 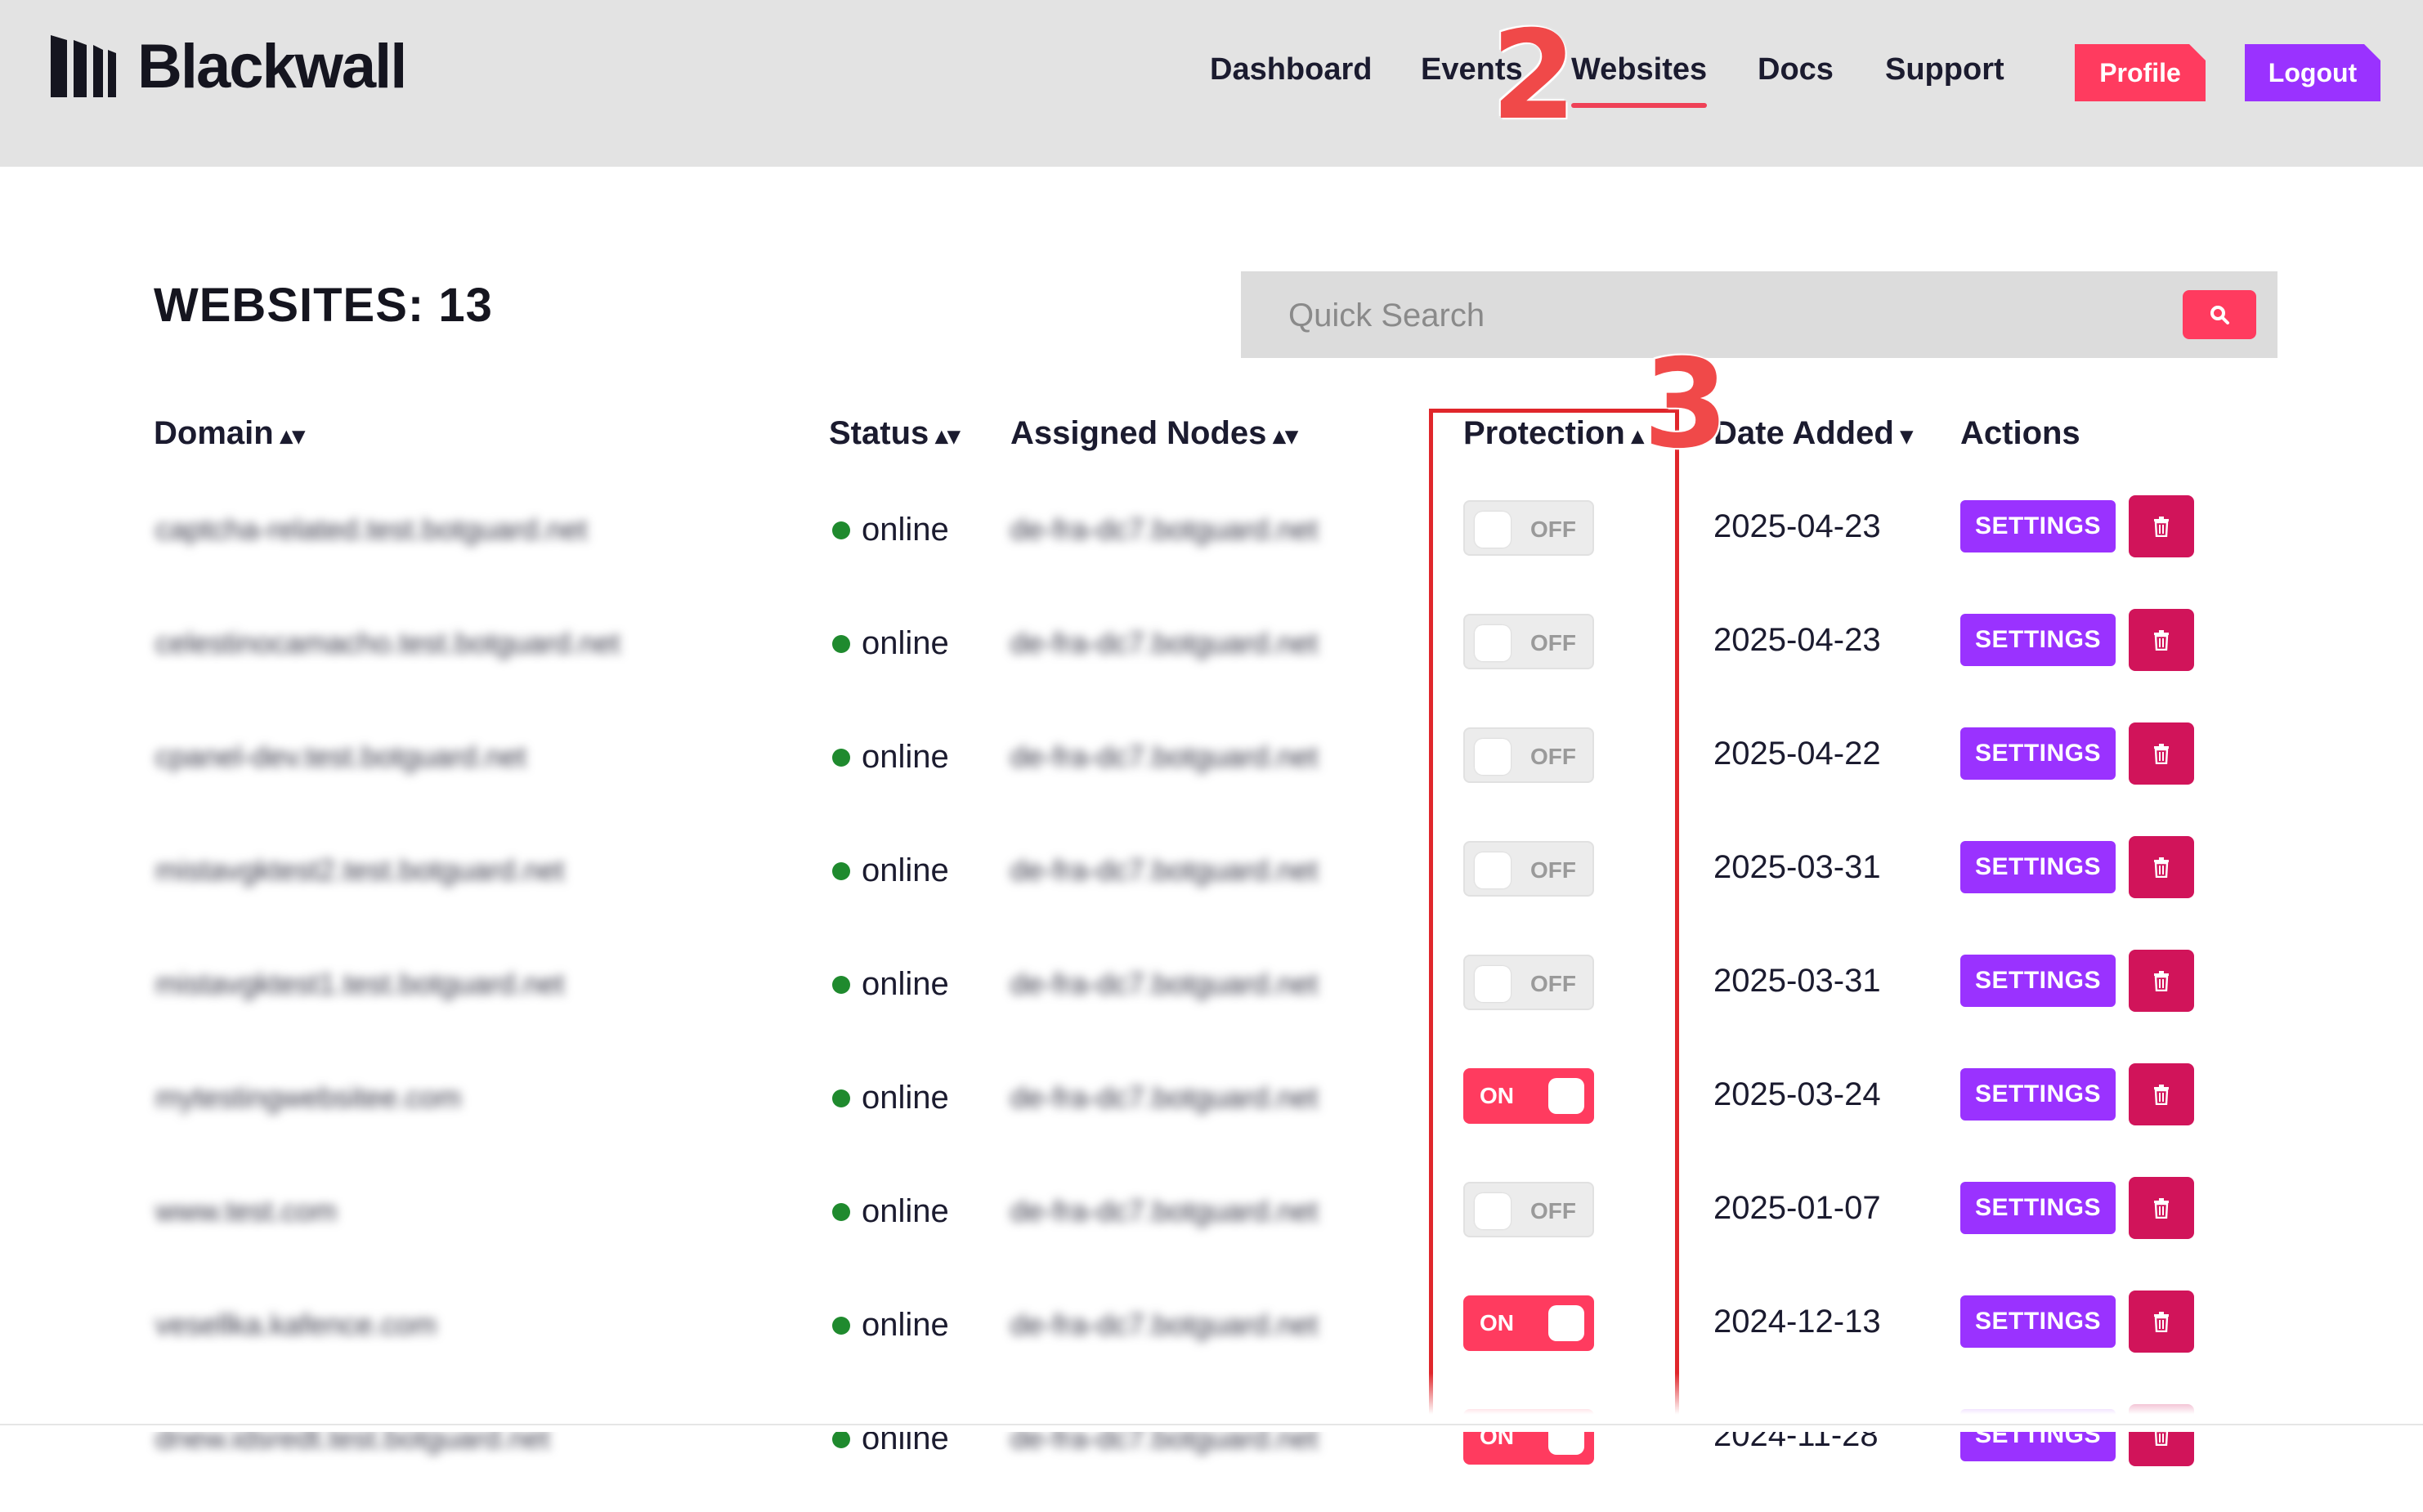 I want to click on sort-down-icon: ▾, so click(x=1907, y=436).